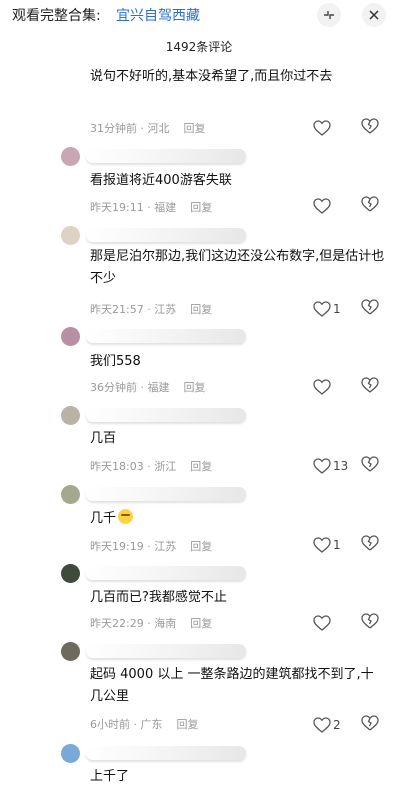 The width and height of the screenshot is (398, 800). Describe the element at coordinates (232, 685) in the screenshot. I see `comment-text: 起码 4000 以上 一整条路边的建筑都找不到了,十几公里` at that location.